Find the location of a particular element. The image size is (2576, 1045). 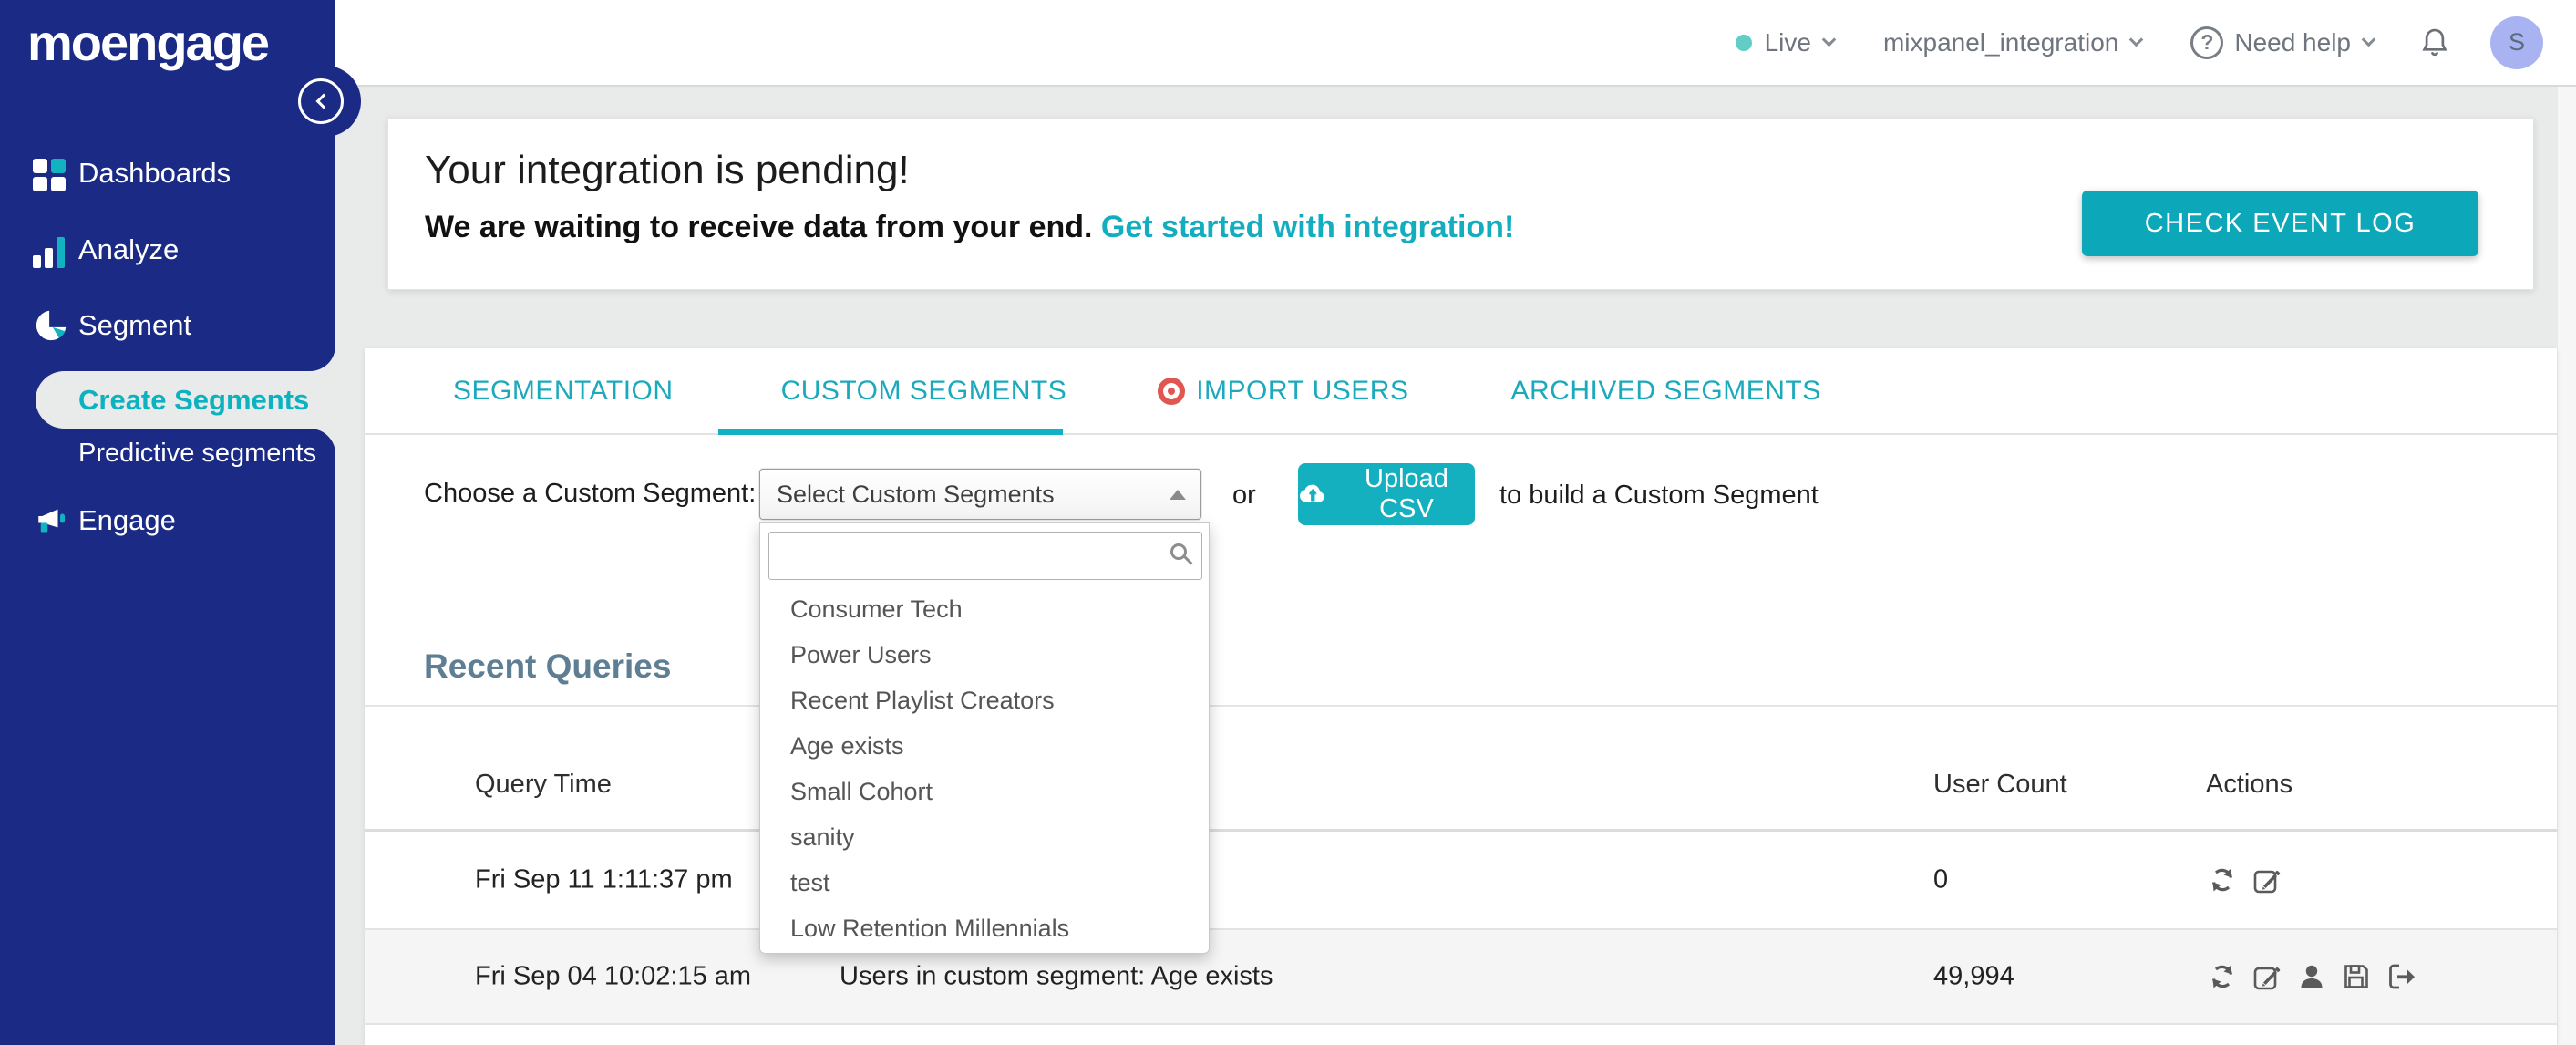

dropdown-option: sanity is located at coordinates (984, 837).